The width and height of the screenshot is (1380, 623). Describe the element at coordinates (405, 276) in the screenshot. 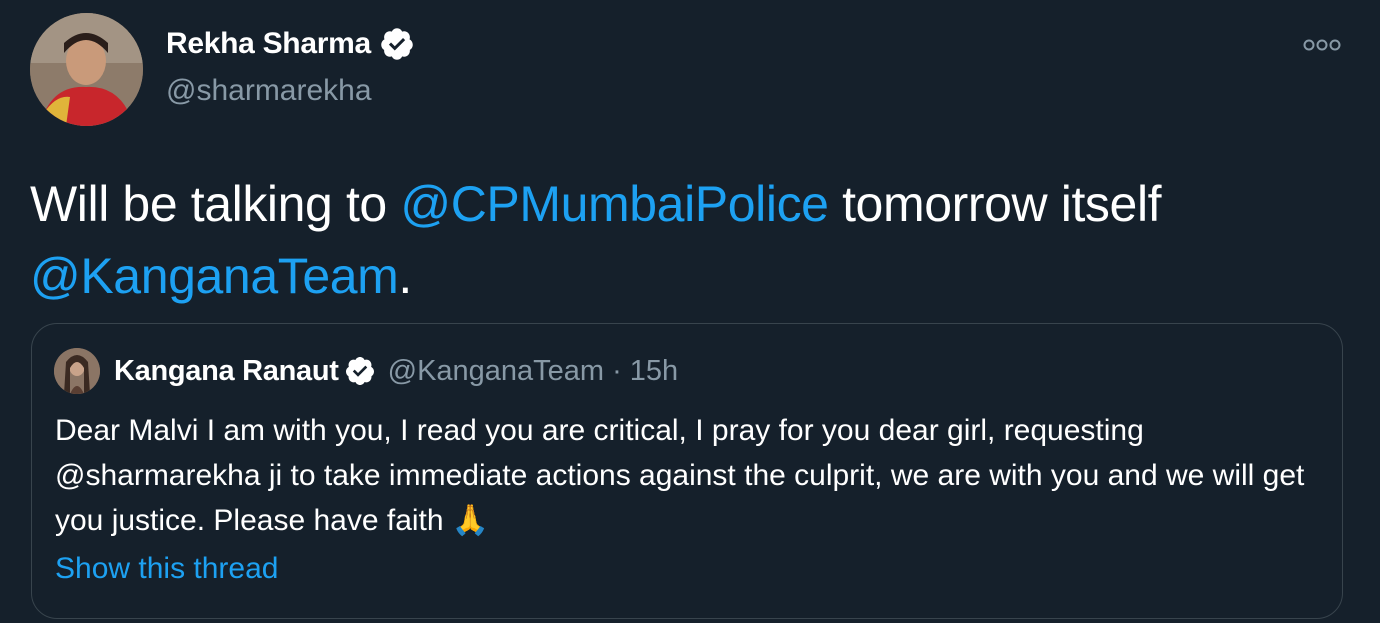

I see `tweet-text-part: .` at that location.